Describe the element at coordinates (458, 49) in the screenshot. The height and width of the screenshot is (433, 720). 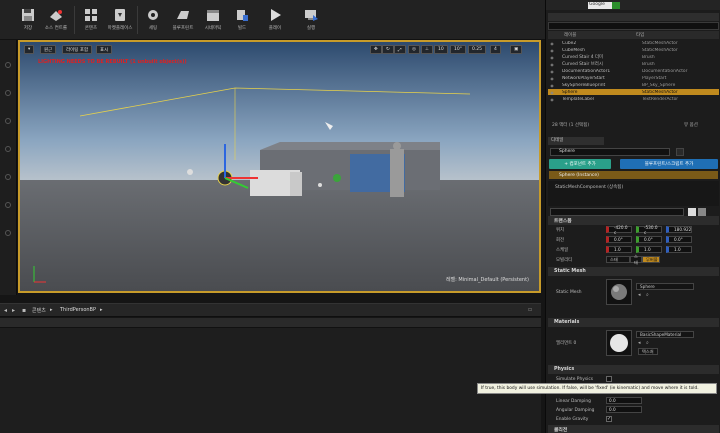
I see `rotation-snap-value: 10°` at that location.